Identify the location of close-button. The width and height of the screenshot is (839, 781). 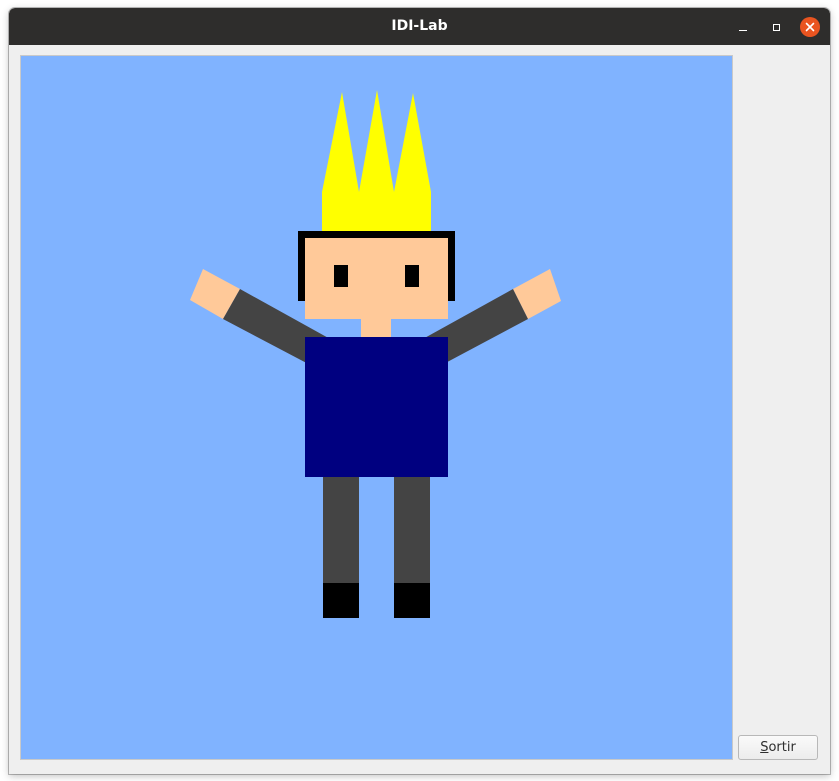
(810, 27).